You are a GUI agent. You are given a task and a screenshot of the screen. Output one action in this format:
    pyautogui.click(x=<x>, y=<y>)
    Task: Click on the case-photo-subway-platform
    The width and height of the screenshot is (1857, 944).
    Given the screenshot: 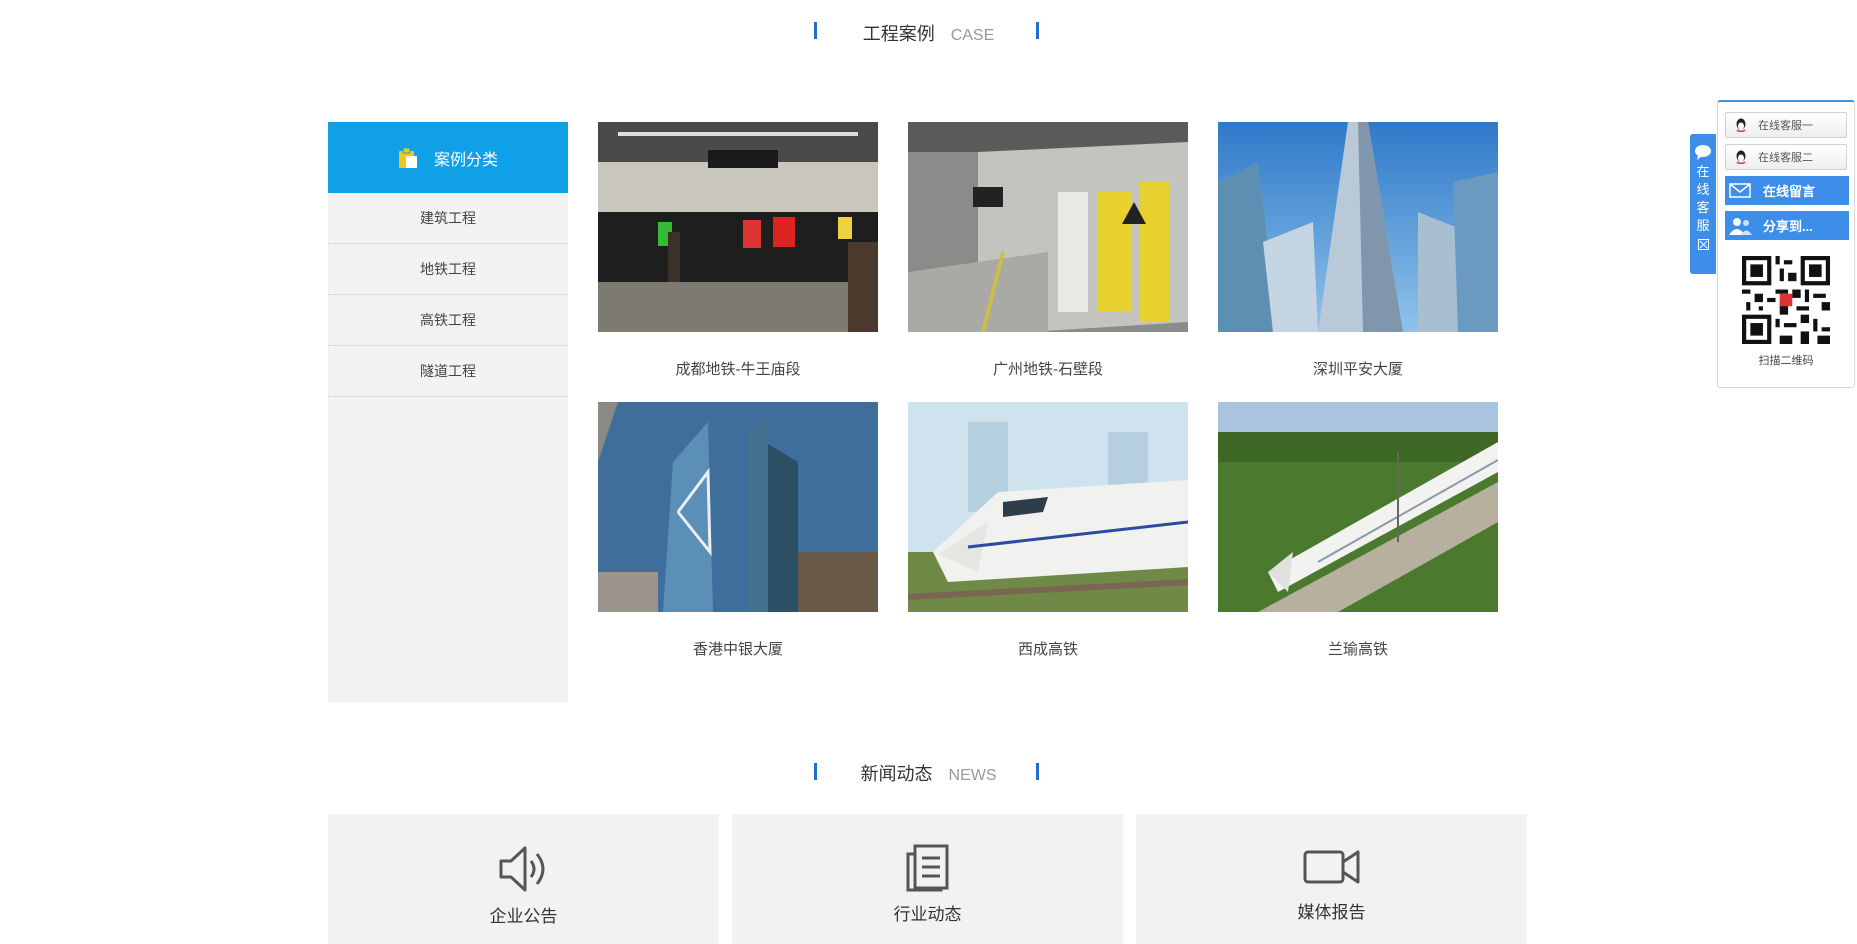 What is the action you would take?
    pyautogui.click(x=1048, y=227)
    